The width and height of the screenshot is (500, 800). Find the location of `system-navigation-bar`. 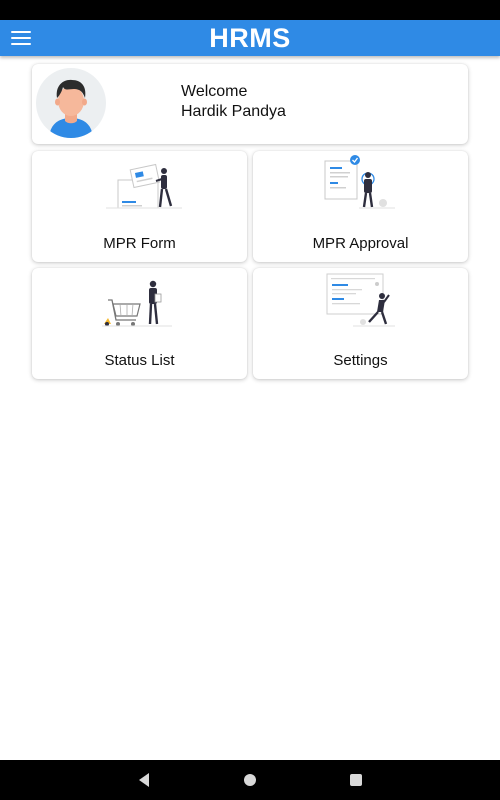

system-navigation-bar is located at coordinates (250, 780).